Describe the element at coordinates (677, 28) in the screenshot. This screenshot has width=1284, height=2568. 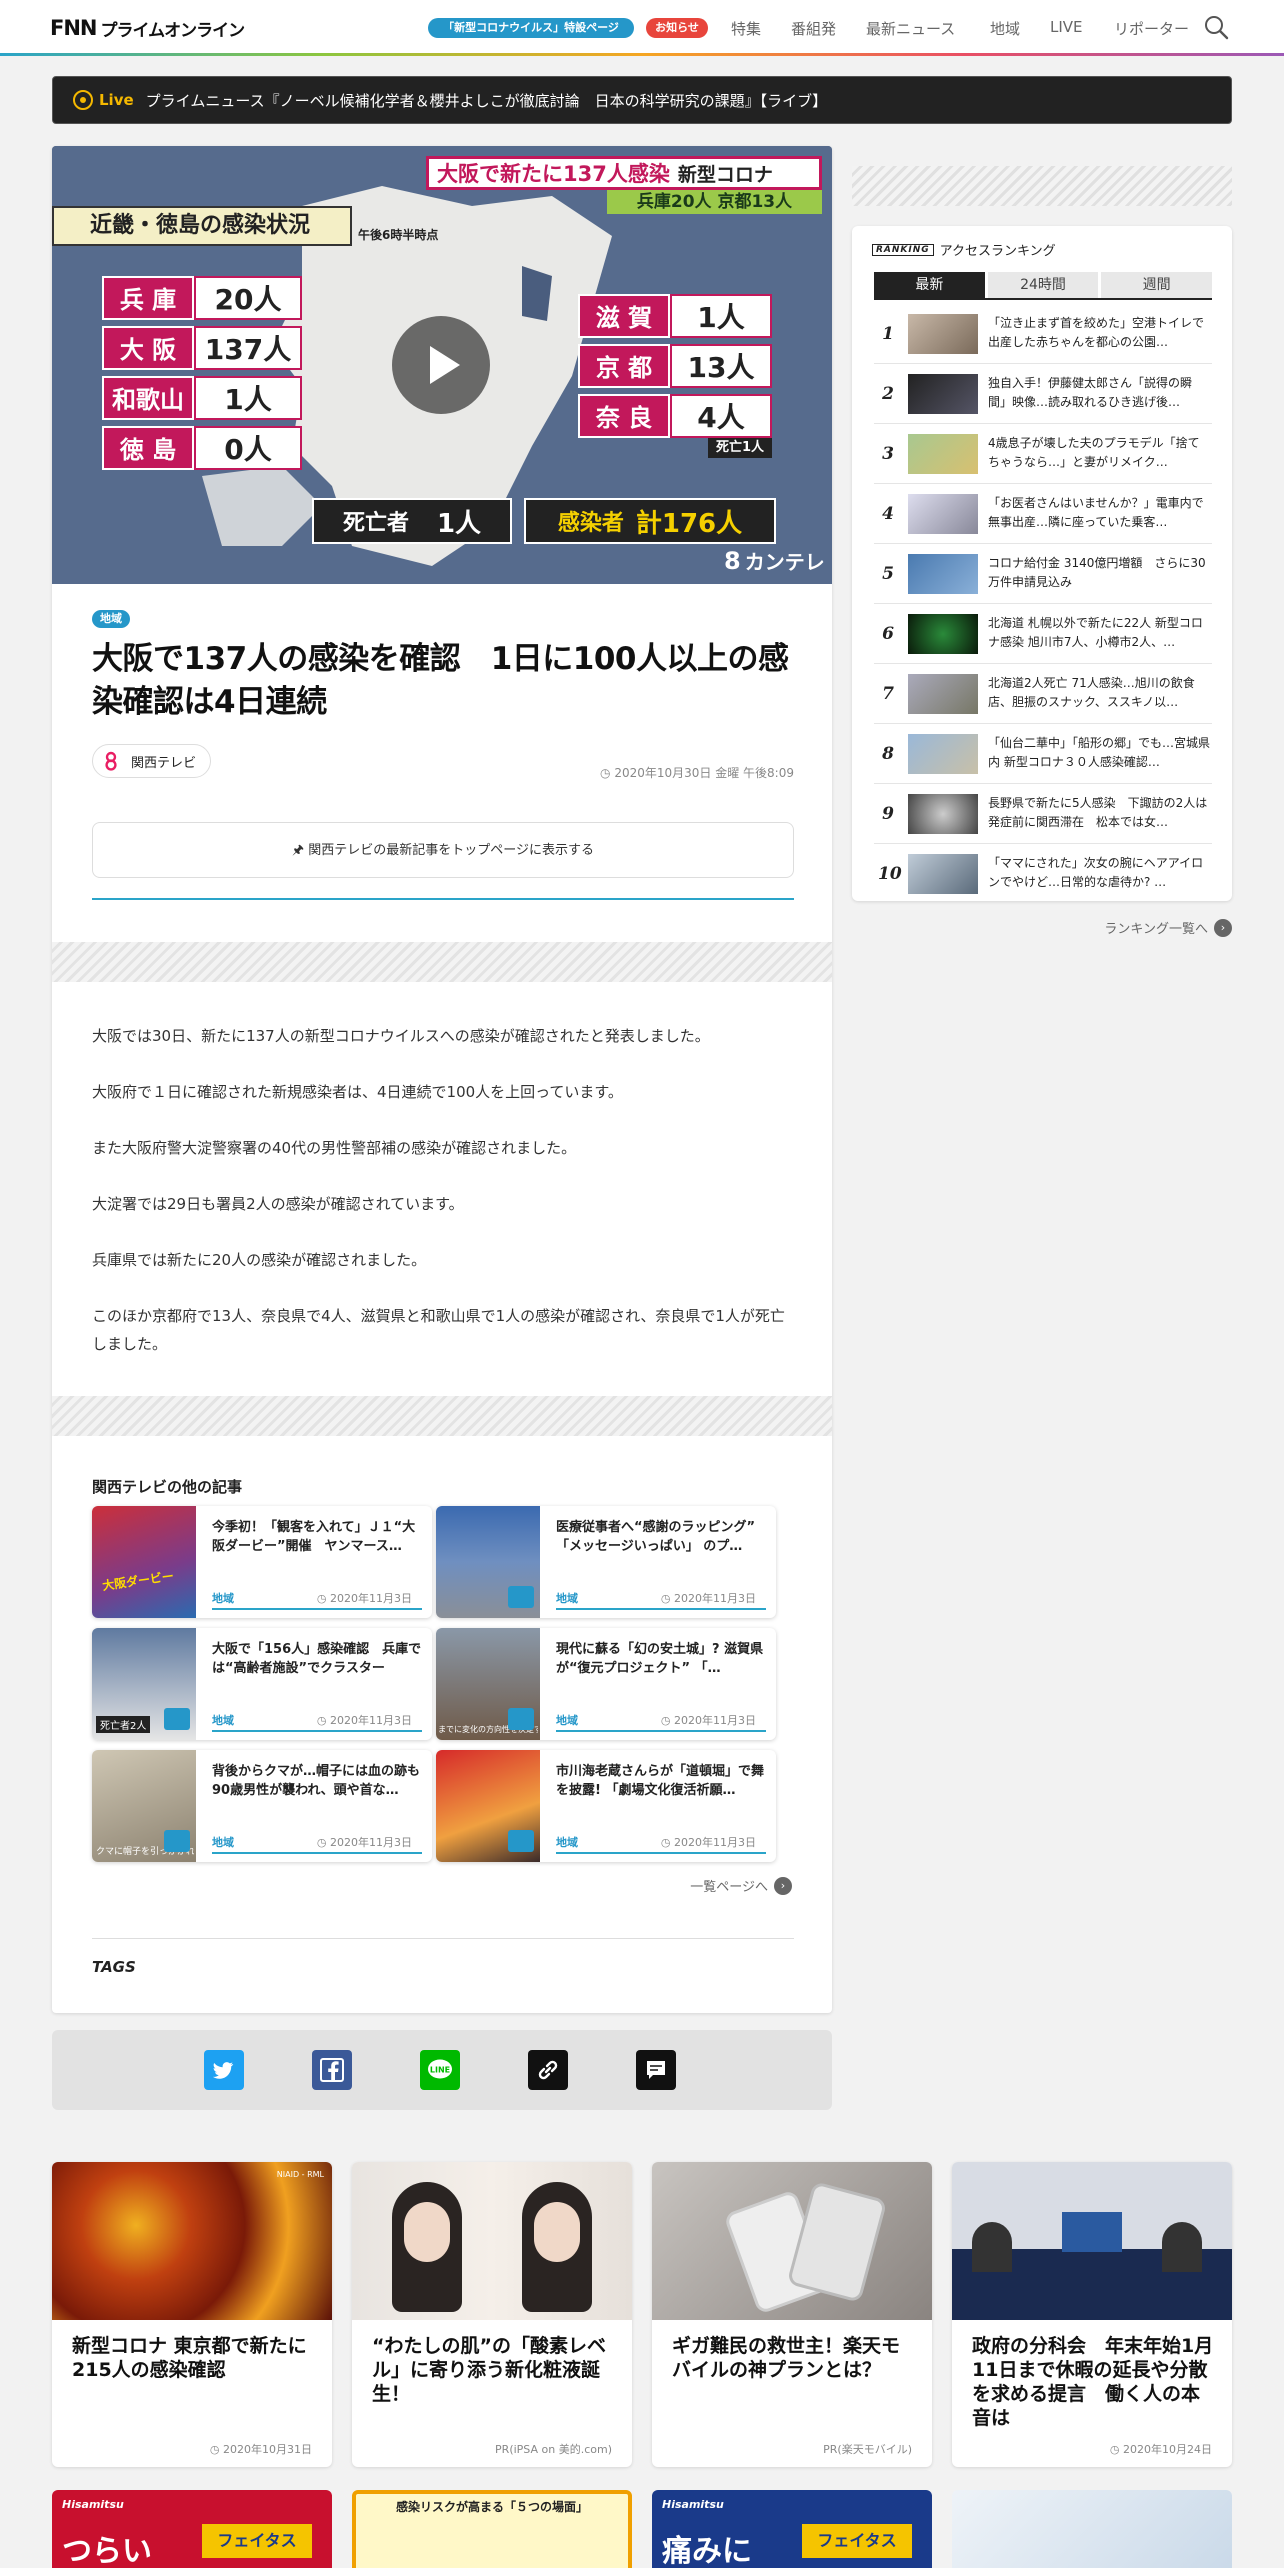
I see `notice-pill: お知らせ` at that location.